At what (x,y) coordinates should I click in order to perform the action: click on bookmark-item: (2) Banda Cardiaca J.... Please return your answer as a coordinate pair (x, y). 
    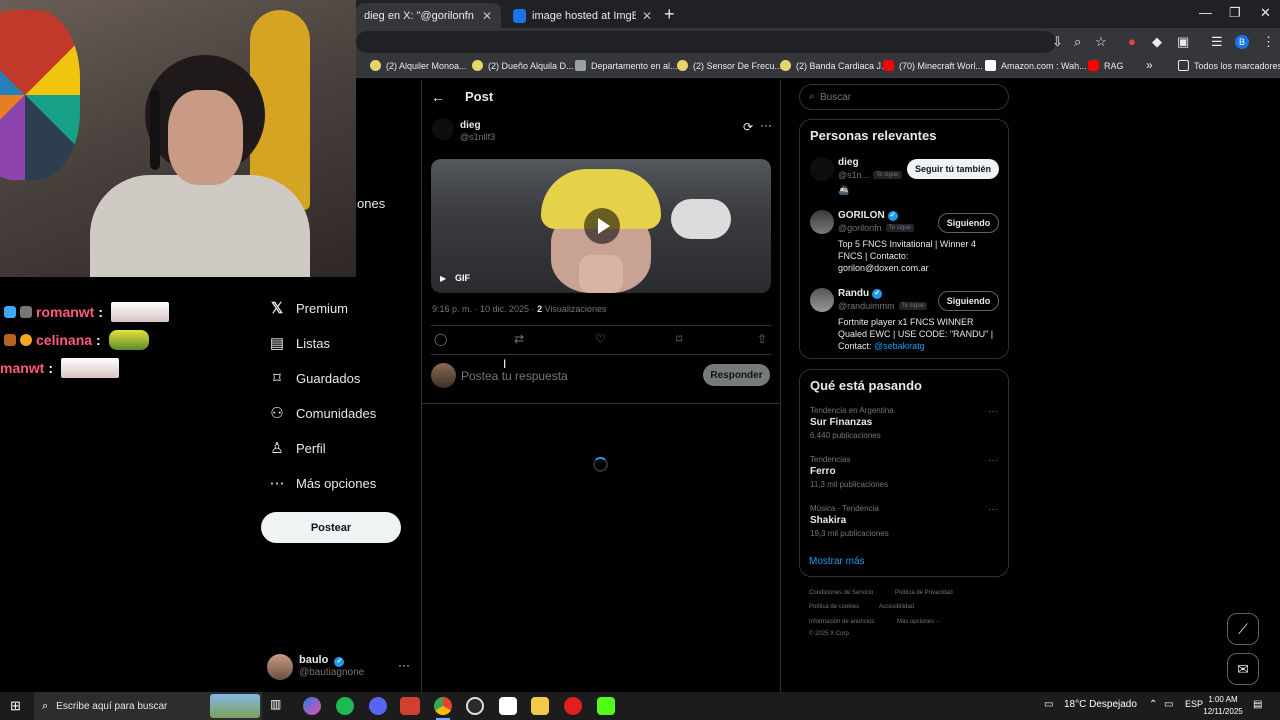
    Looking at the image, I should click on (834, 65).